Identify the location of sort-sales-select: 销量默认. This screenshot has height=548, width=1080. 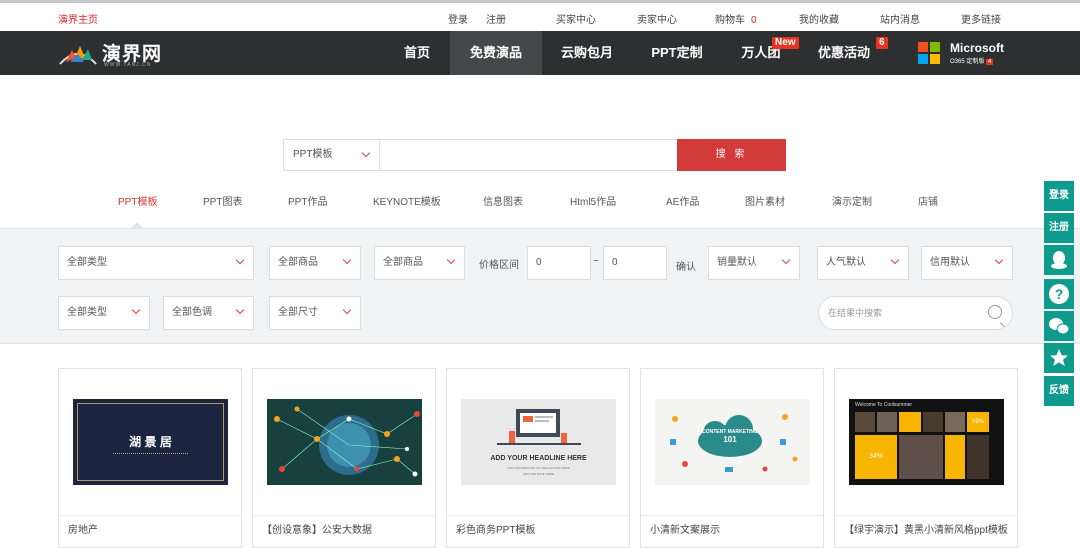
(754, 263).